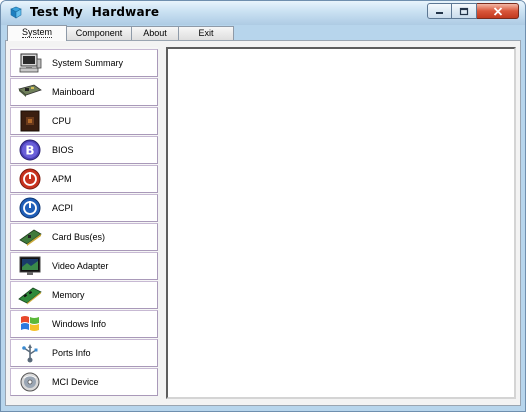 Image resolution: width=526 pixels, height=412 pixels. Describe the element at coordinates (63, 208) in the screenshot. I see `sidebar-item-label: ACPI` at that location.